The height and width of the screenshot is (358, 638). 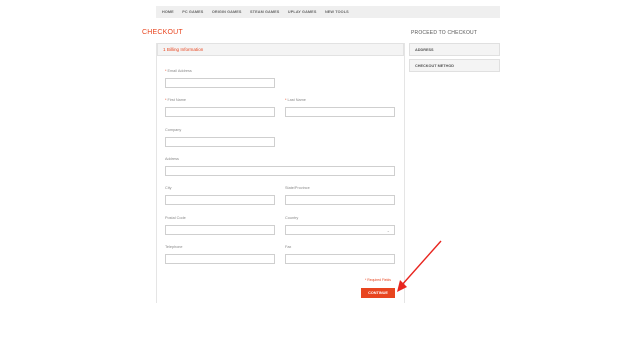 What do you see at coordinates (444, 33) in the screenshot?
I see `sidebar-title: PROCEED TO CHECKOUT` at bounding box center [444, 33].